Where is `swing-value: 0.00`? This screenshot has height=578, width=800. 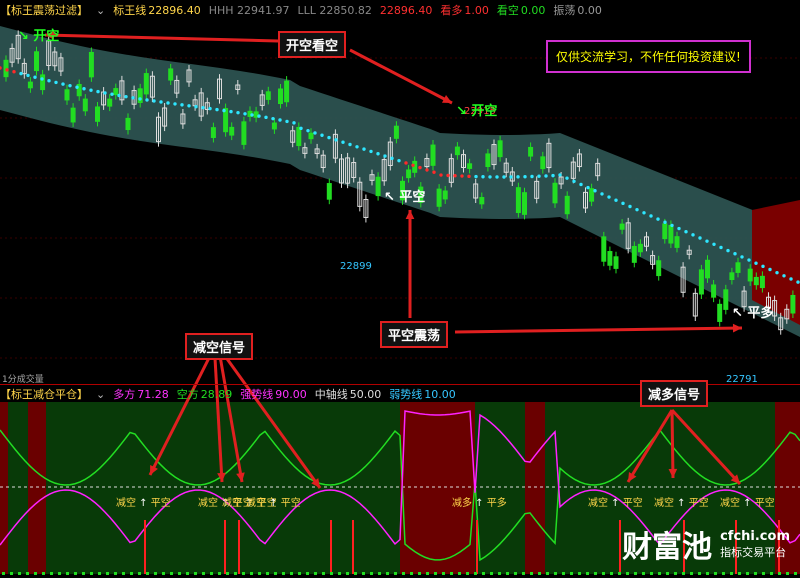
swing-value: 0.00 is located at coordinates (589, 10).